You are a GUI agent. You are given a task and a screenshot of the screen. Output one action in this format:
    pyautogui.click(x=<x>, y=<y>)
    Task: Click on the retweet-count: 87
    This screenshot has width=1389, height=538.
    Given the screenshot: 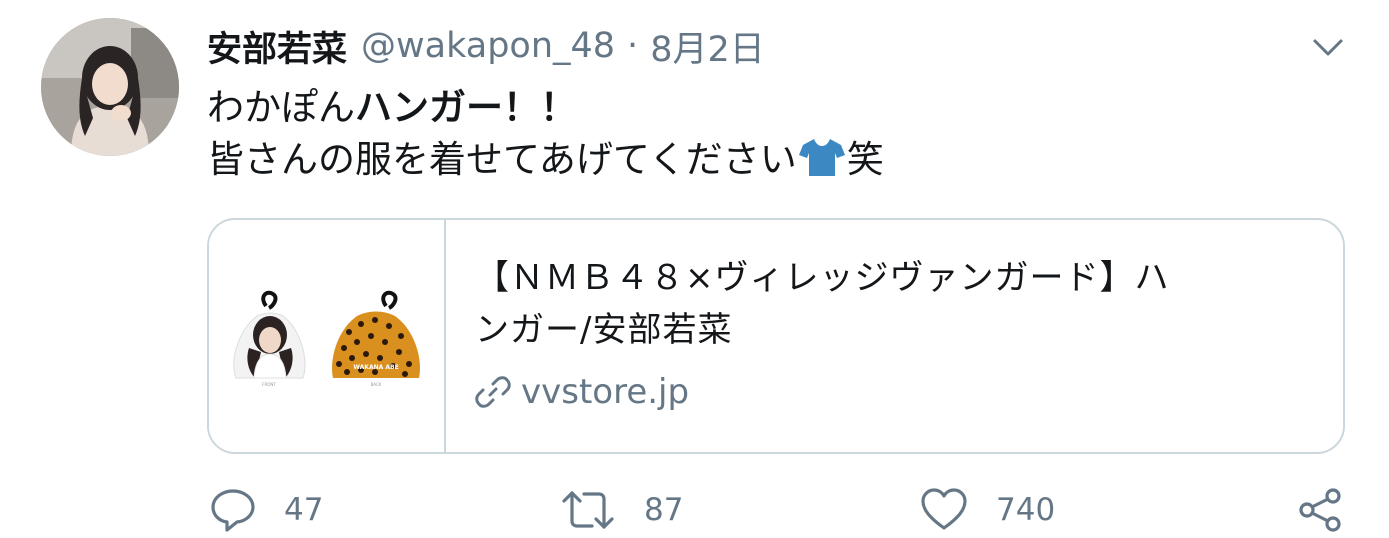 What is the action you would take?
    pyautogui.click(x=664, y=510)
    